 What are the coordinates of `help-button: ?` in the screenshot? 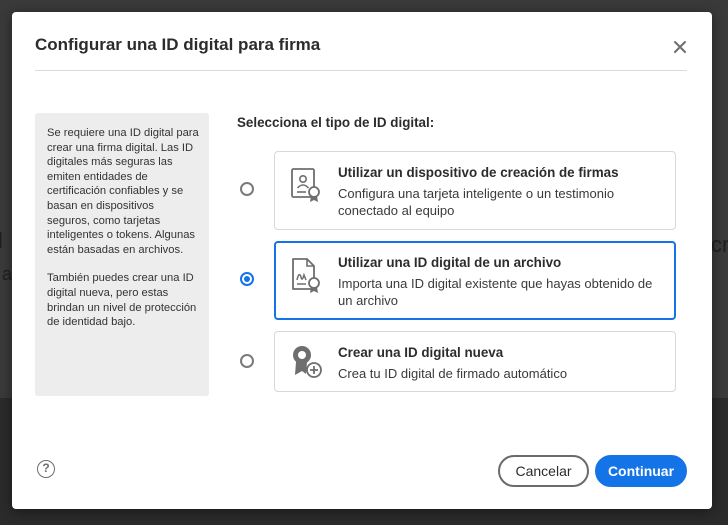 It's located at (46, 469).